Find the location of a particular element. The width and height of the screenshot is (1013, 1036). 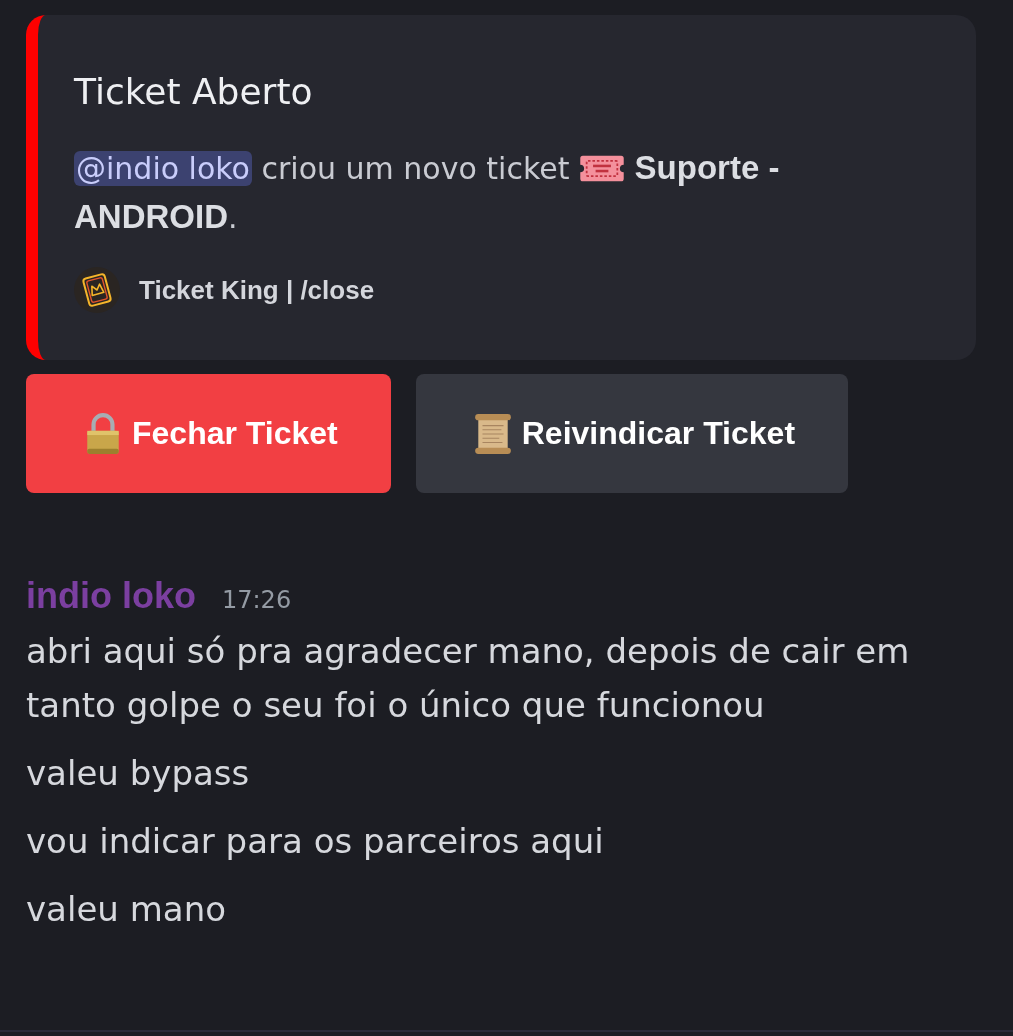

padlock-icon is located at coordinates (103, 433).